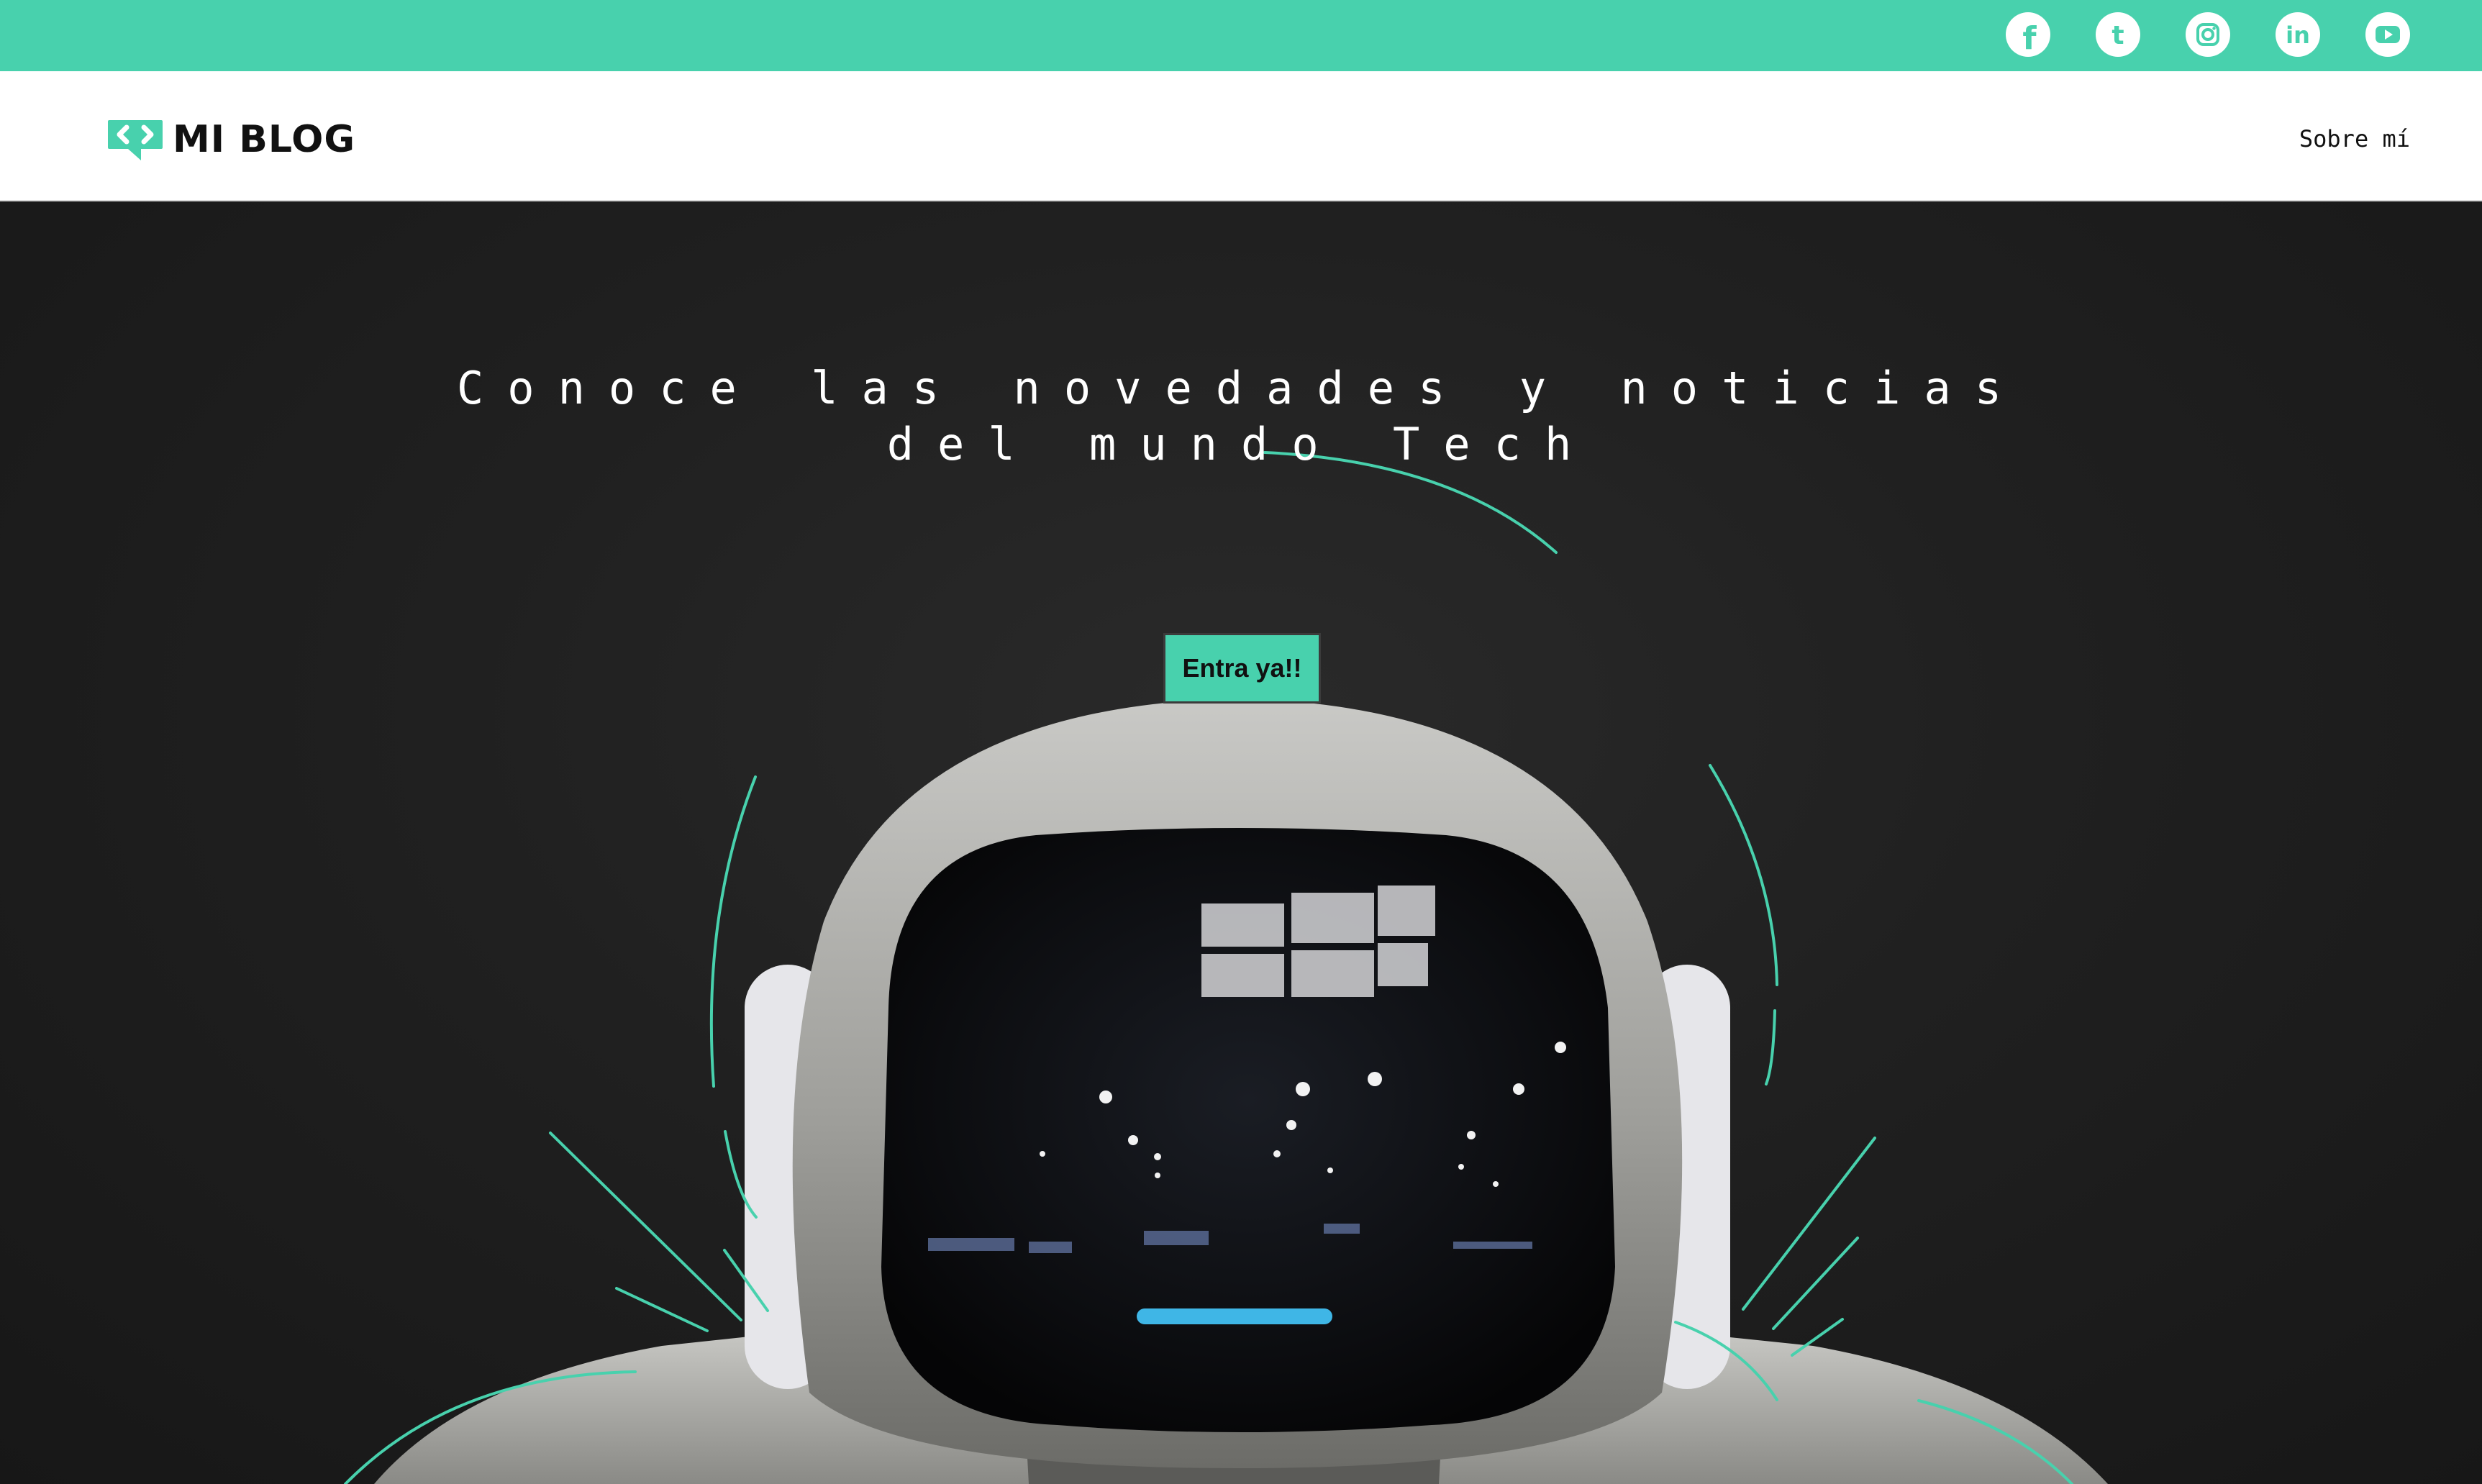 The image size is (2482, 1484). Describe the element at coordinates (264, 139) in the screenshot. I see `logo-text: MI BLOG` at that location.